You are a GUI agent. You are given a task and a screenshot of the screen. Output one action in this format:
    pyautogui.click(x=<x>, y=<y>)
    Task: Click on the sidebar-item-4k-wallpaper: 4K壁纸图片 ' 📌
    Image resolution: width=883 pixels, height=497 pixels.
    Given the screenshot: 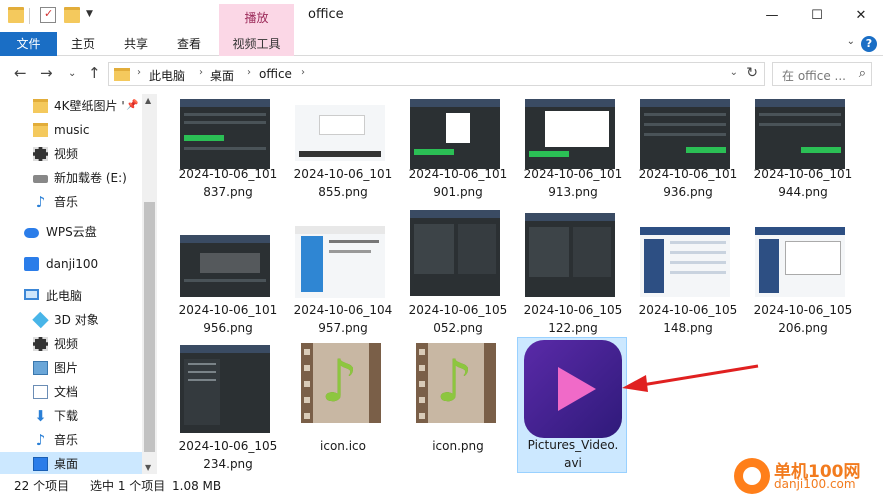 What is the action you would take?
    pyautogui.click(x=71, y=106)
    